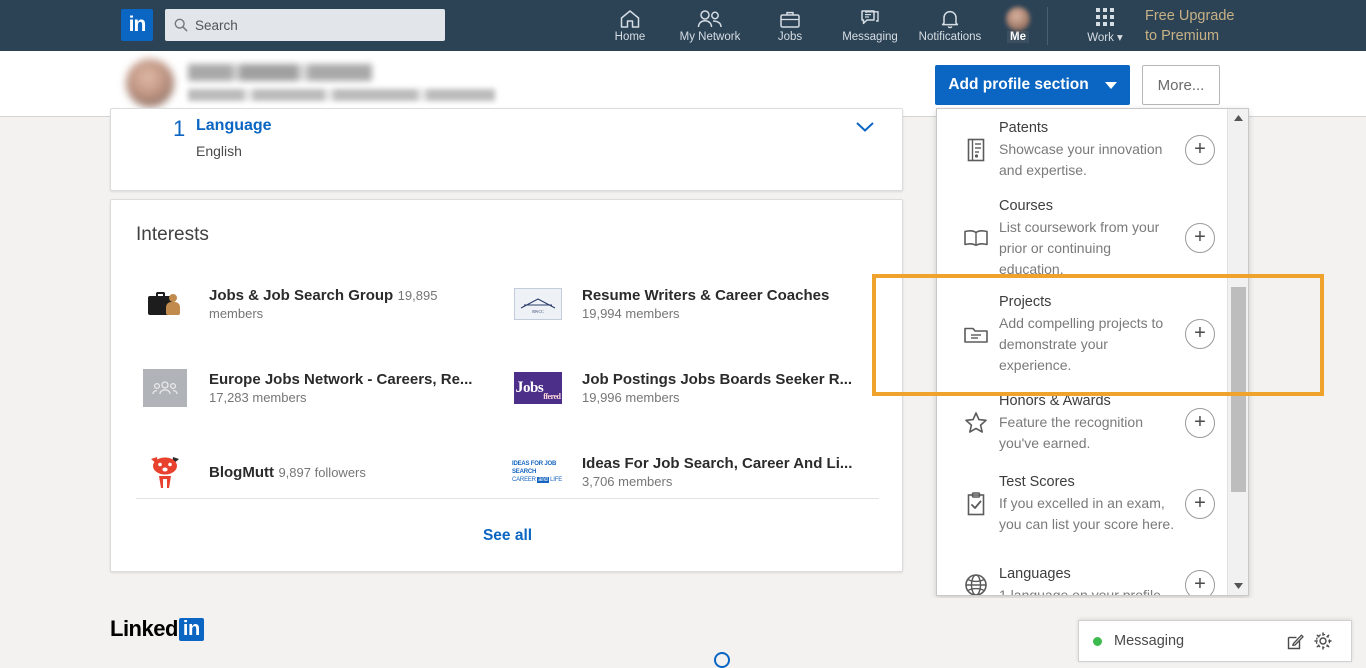  I want to click on work-label: Work ▾, so click(1105, 38).